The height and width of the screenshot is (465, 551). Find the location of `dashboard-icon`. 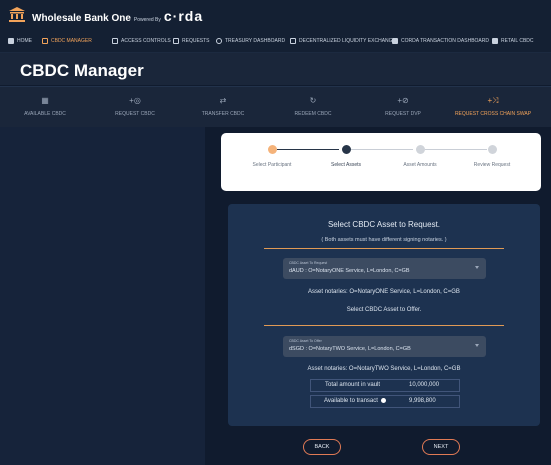

dashboard-icon is located at coordinates (395, 41).